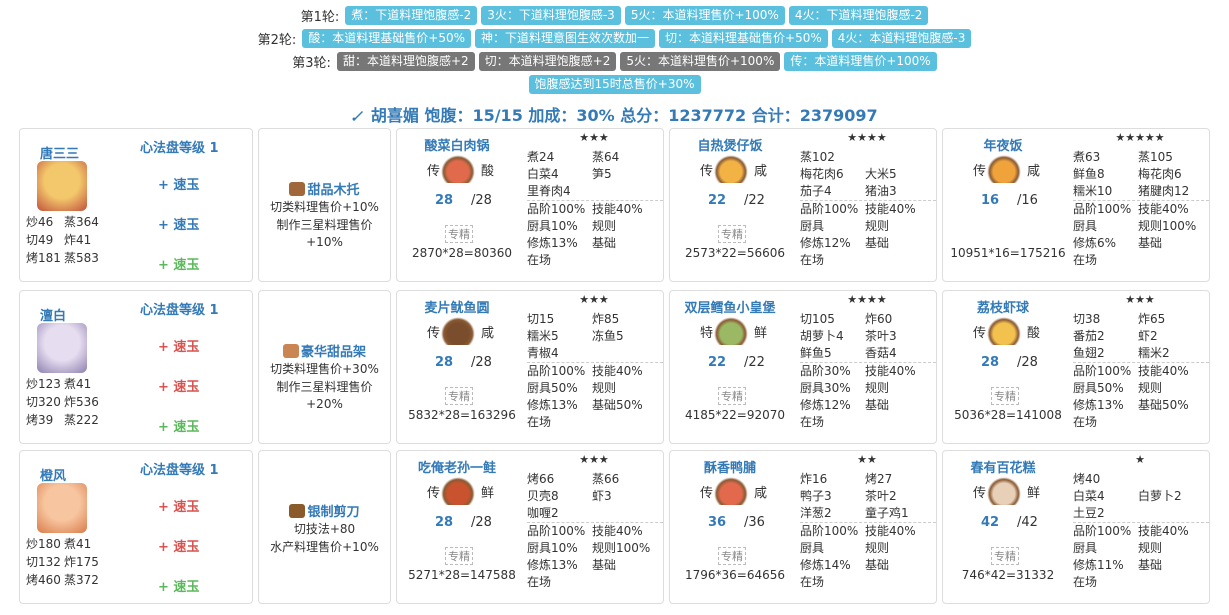 This screenshot has width=1229, height=615. What do you see at coordinates (434, 493) in the screenshot?
I see `dish-source: 传` at bounding box center [434, 493].